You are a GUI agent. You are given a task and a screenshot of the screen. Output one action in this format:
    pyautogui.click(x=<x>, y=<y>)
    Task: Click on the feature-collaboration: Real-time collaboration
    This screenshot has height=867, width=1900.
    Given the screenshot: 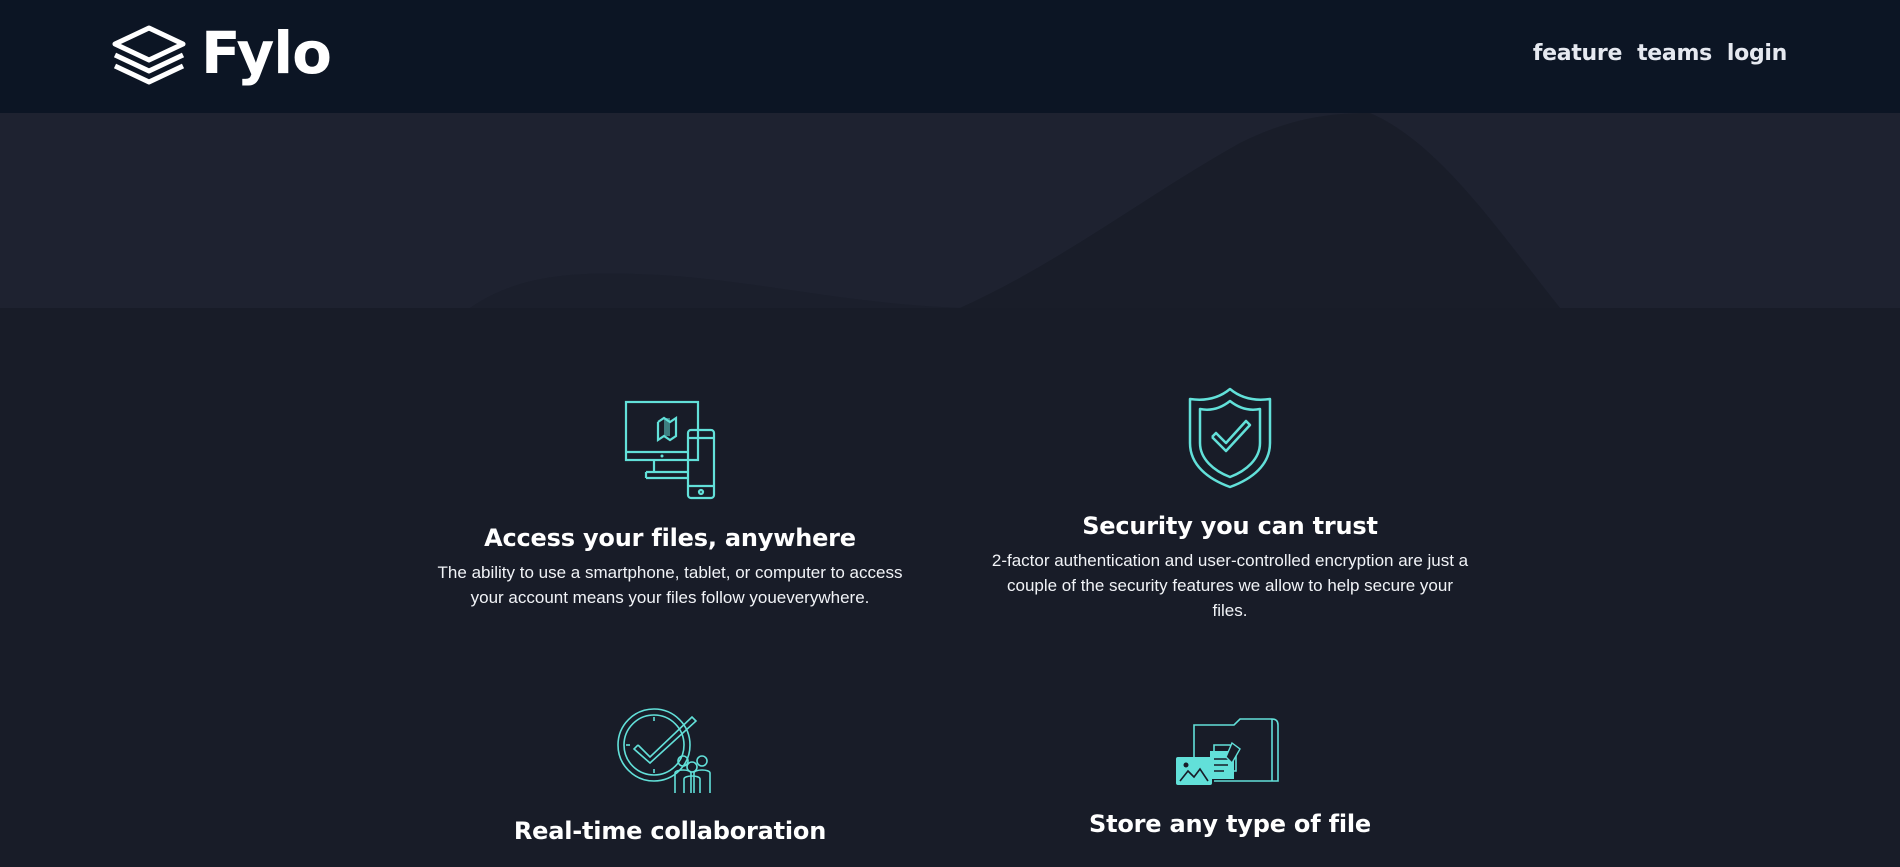 What is the action you would take?
    pyautogui.click(x=670, y=780)
    